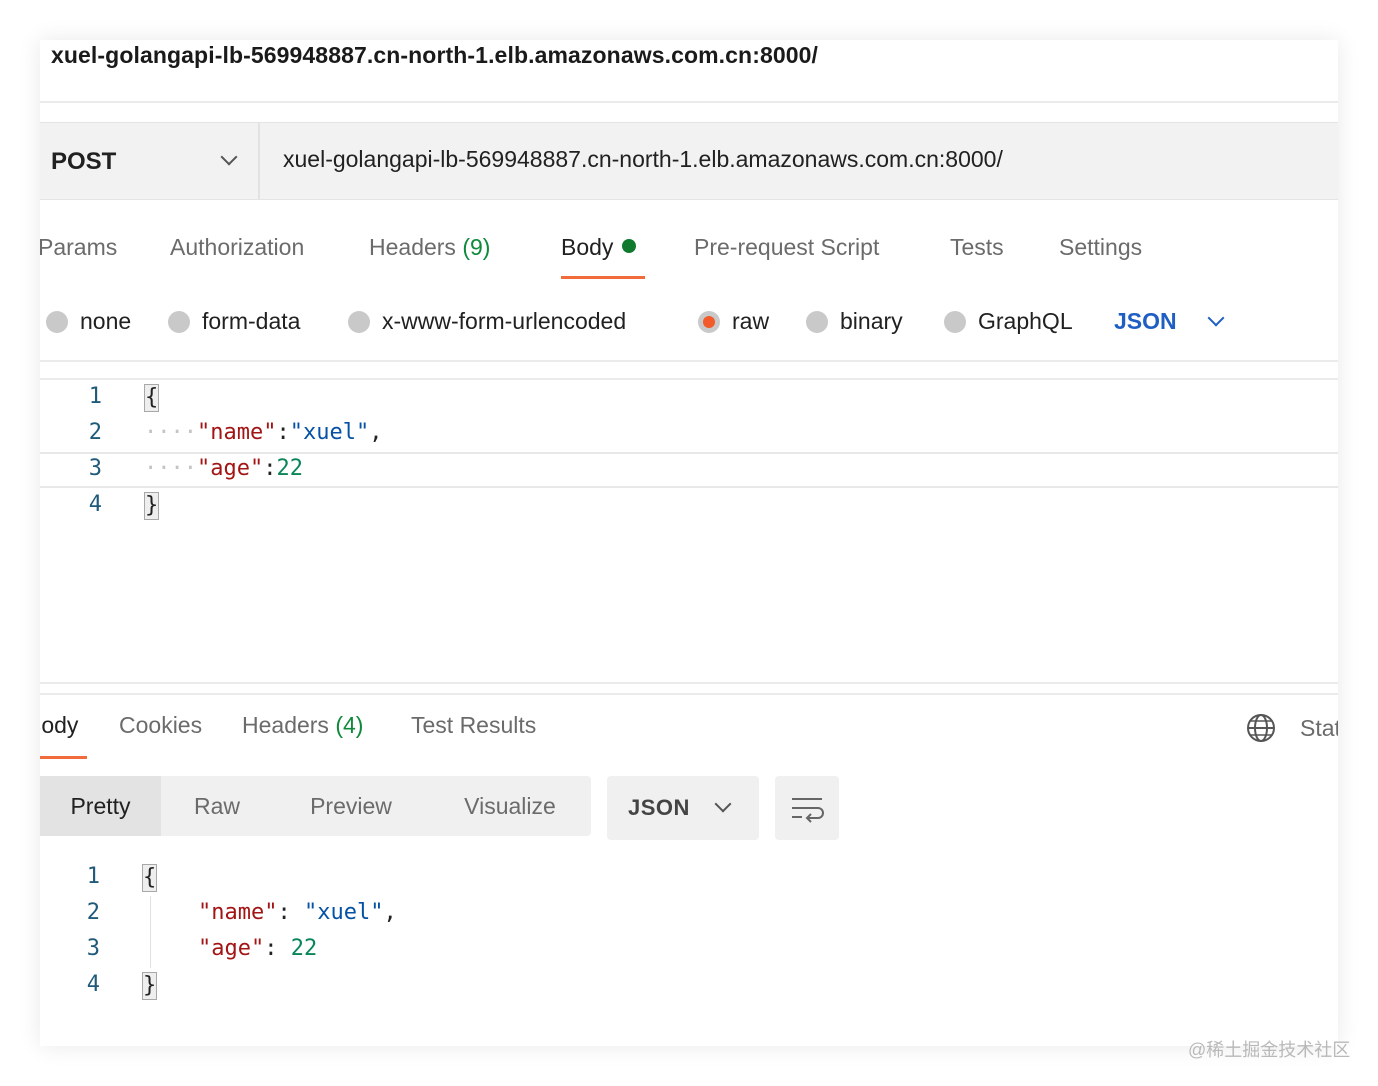  Describe the element at coordinates (476, 247) in the screenshot. I see `headers-count: (9)` at that location.